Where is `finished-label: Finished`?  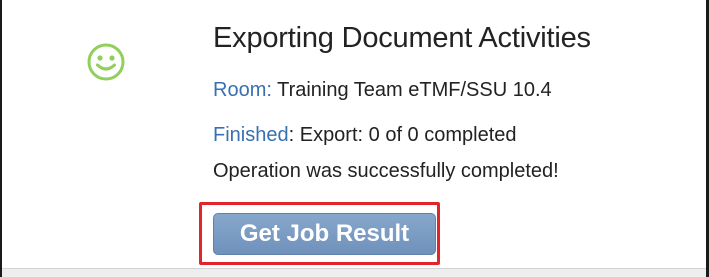 finished-label: Finished is located at coordinates (251, 135).